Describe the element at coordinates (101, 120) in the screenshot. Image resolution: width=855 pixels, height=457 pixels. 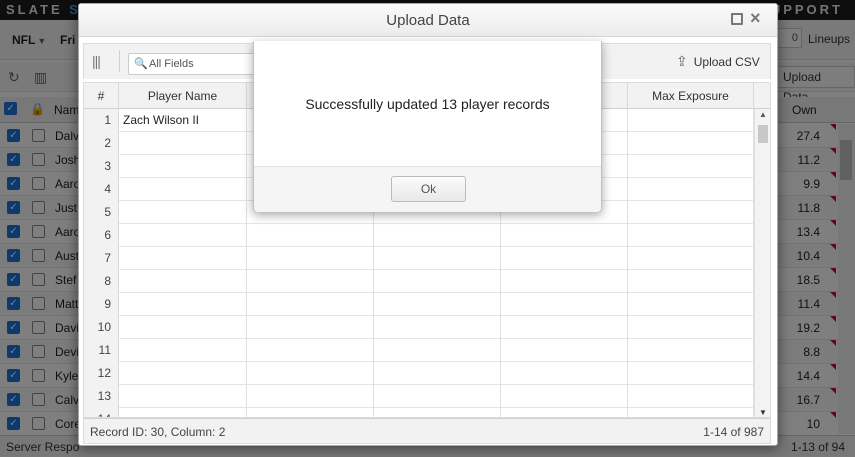
I see `row-number: 1` at that location.